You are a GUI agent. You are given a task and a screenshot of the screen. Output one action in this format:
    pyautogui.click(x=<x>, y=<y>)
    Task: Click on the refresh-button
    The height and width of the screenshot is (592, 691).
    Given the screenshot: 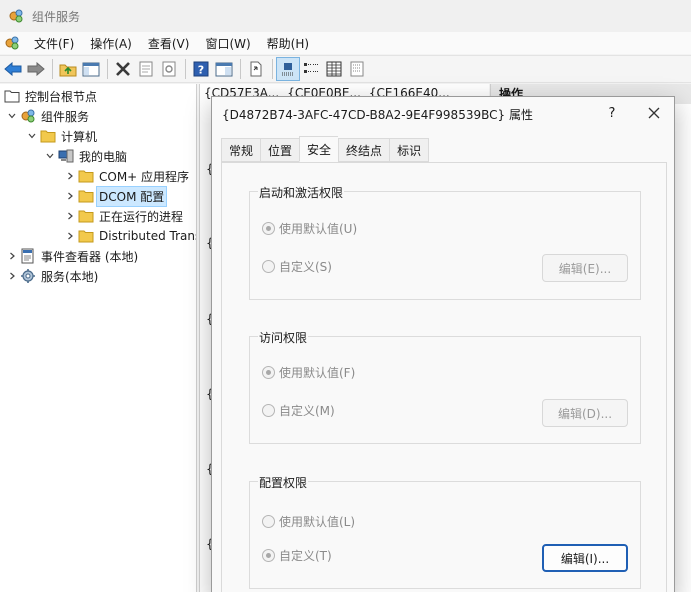 What is the action you would take?
    pyautogui.click(x=169, y=69)
    